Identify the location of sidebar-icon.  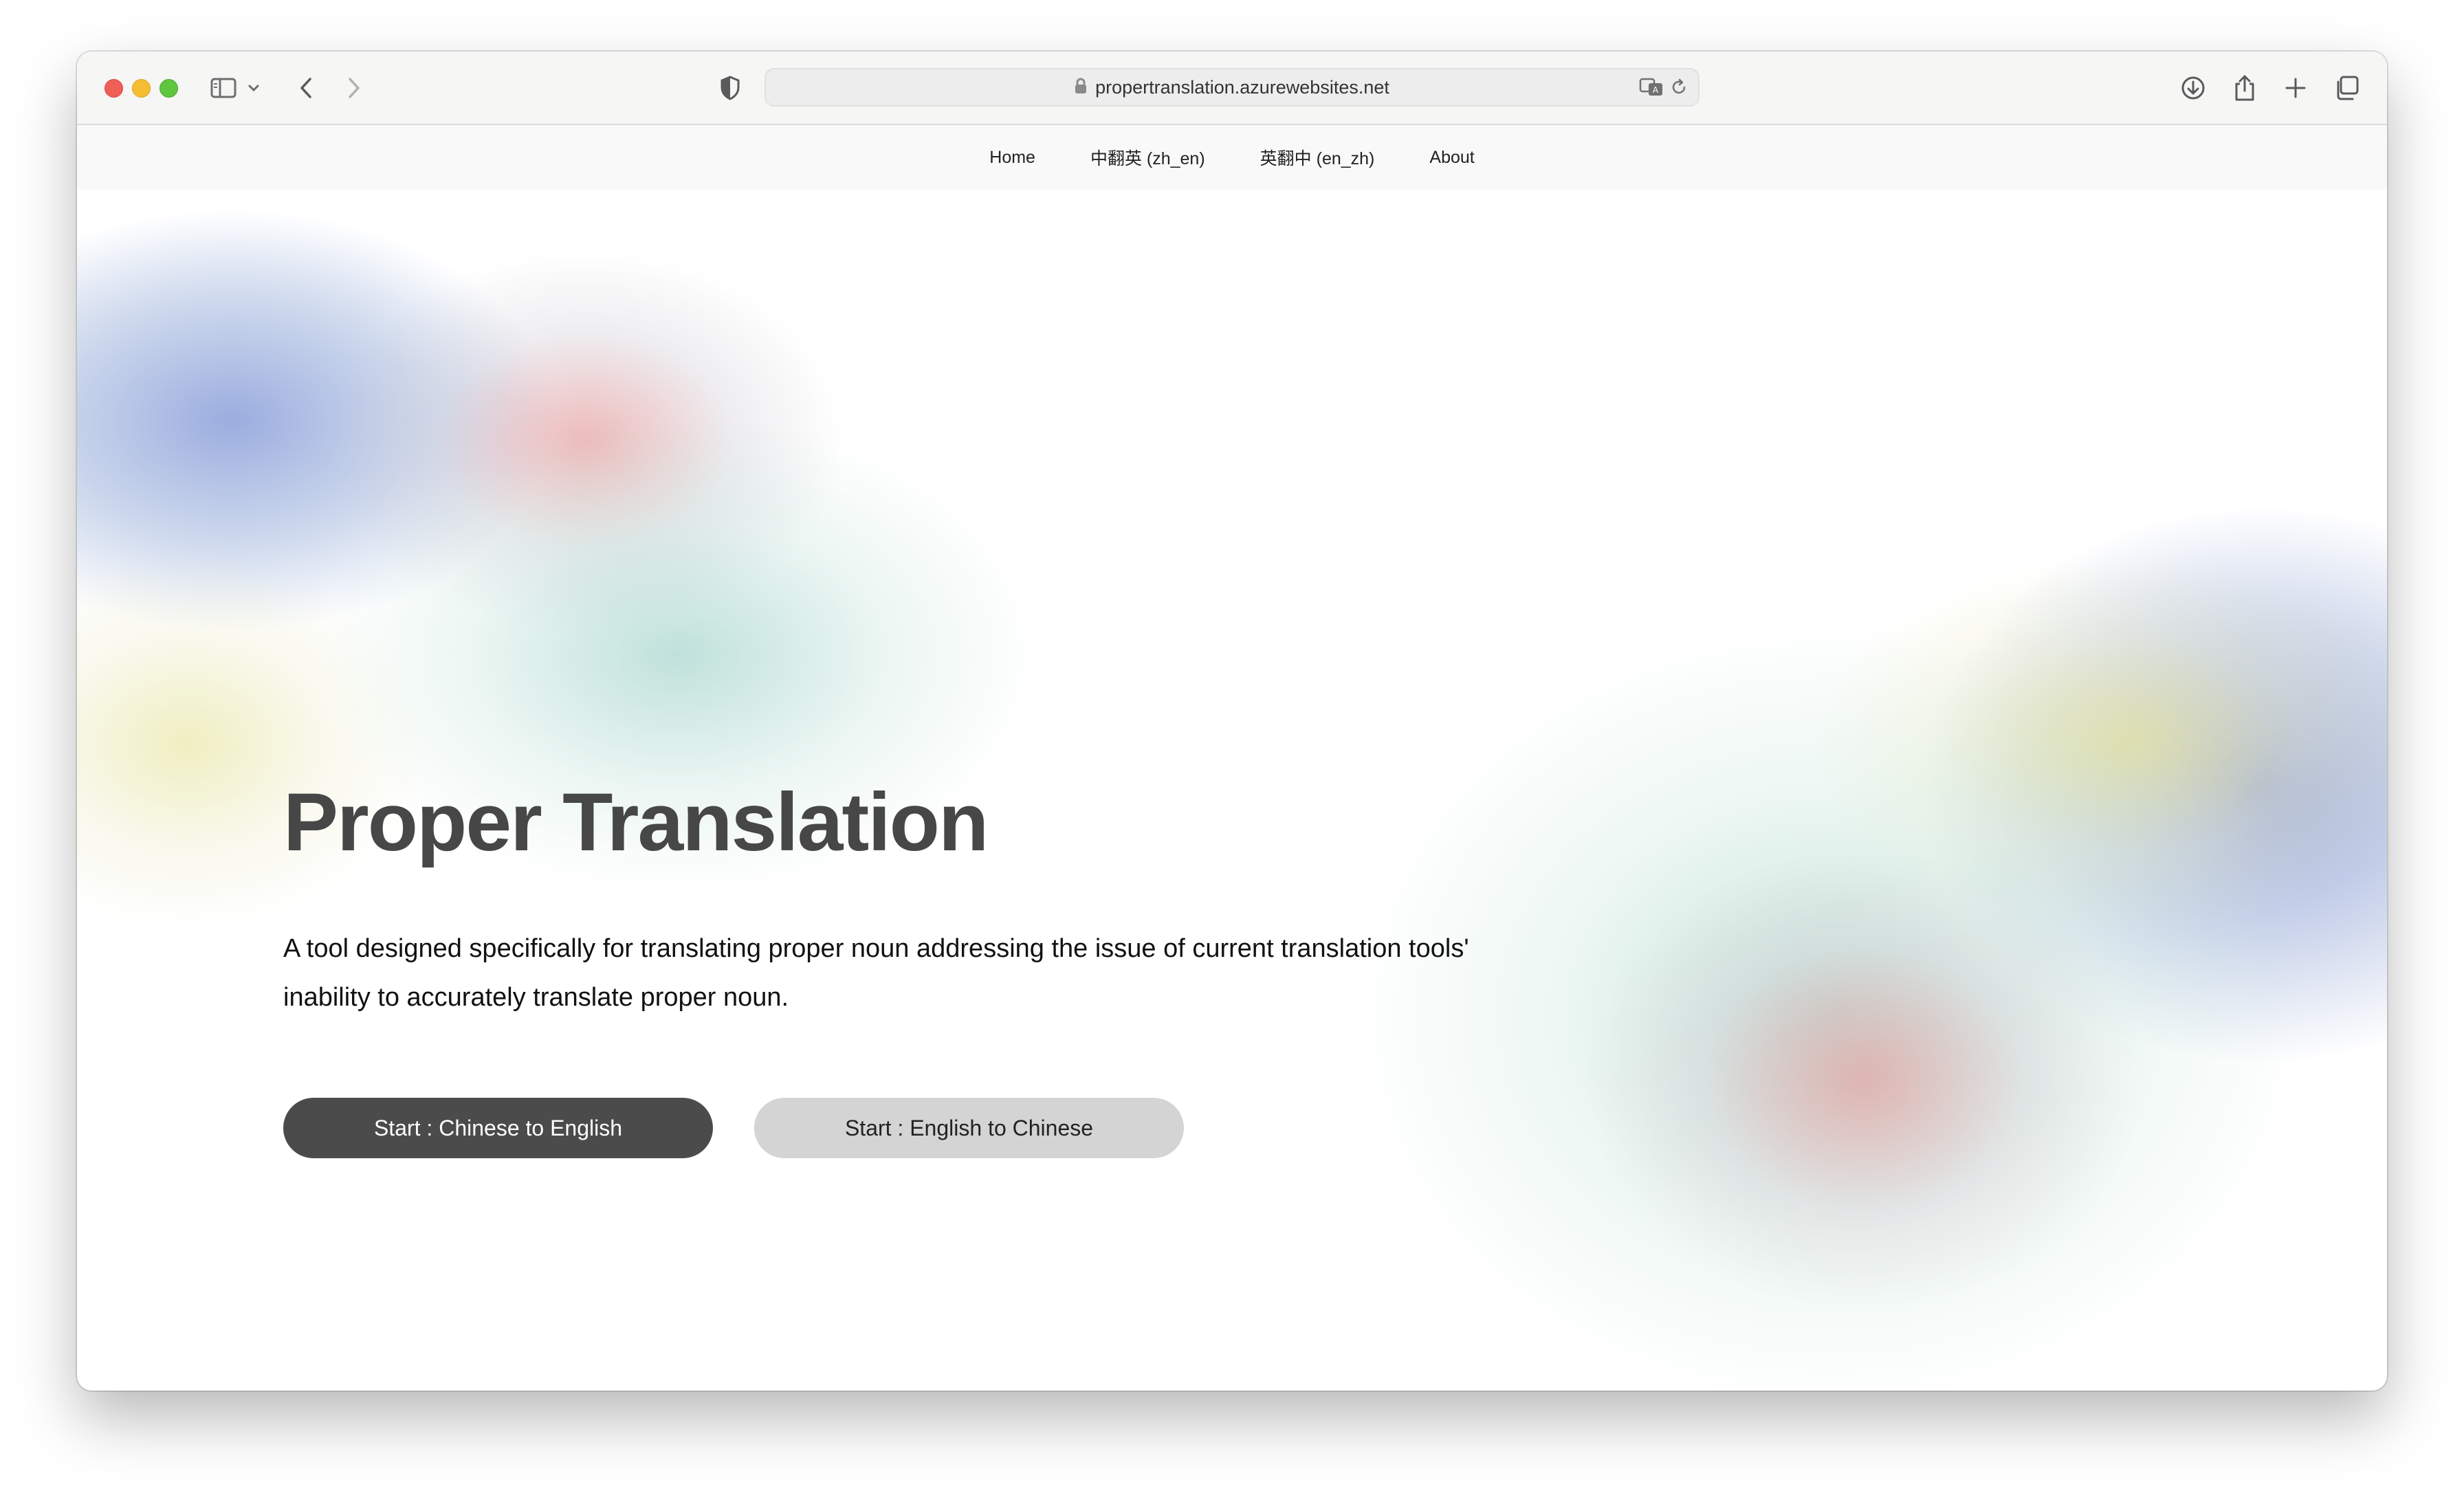
(224, 88).